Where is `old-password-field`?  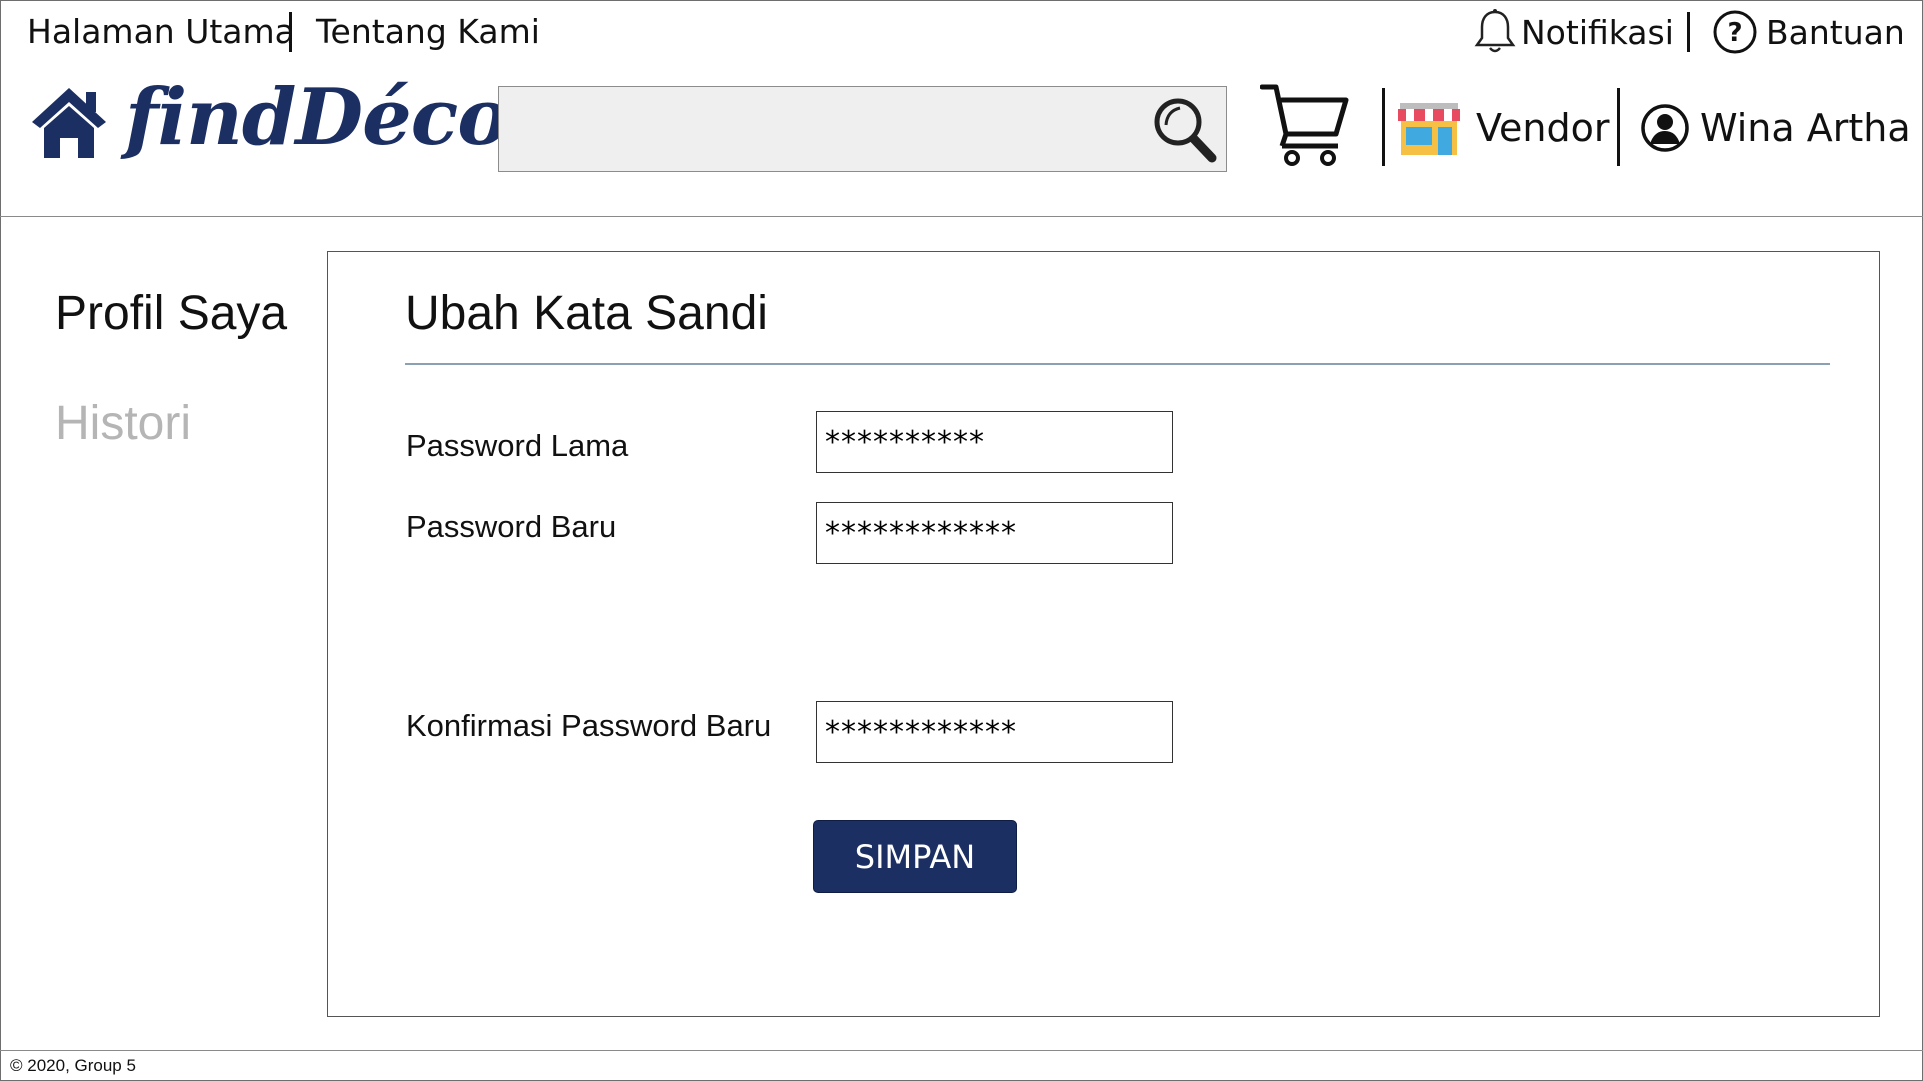 old-password-field is located at coordinates (994, 442).